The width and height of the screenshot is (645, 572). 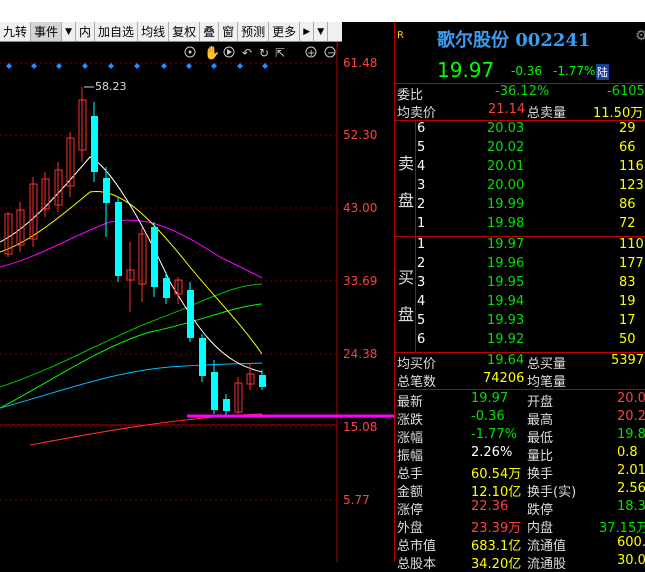 I want to click on y-axis-label-1: 61.48, so click(x=360, y=63).